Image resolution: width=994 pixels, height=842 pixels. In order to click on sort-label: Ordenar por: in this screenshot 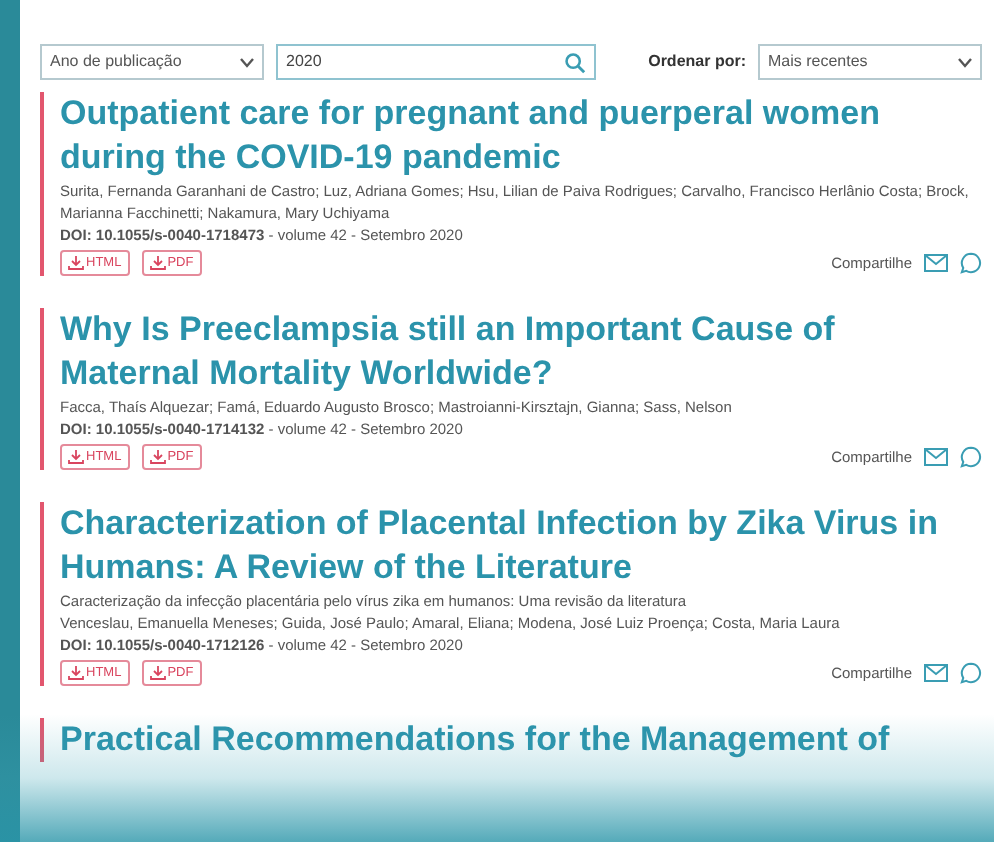, I will do `click(697, 62)`.